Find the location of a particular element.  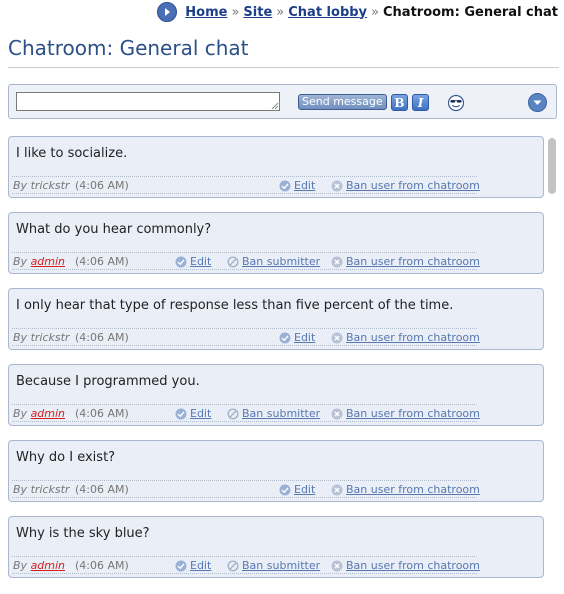

breadcrumb-home-link: Home is located at coordinates (206, 12).